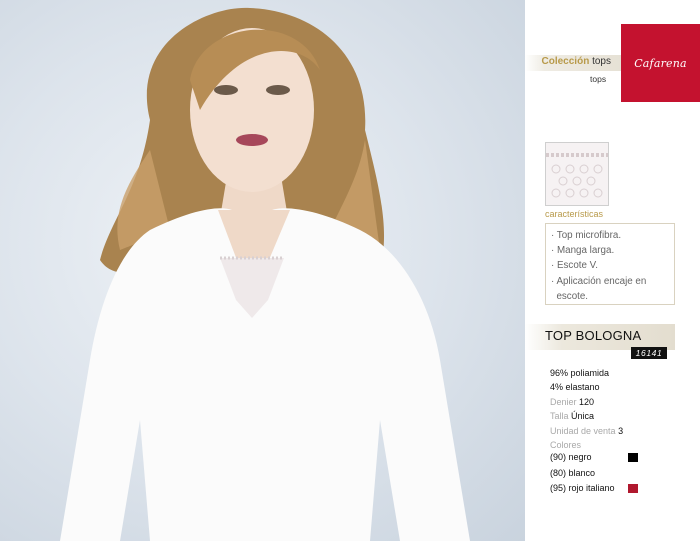 The width and height of the screenshot is (700, 541). What do you see at coordinates (575, 387) in the screenshot?
I see `composition-2: 4% elastano` at bounding box center [575, 387].